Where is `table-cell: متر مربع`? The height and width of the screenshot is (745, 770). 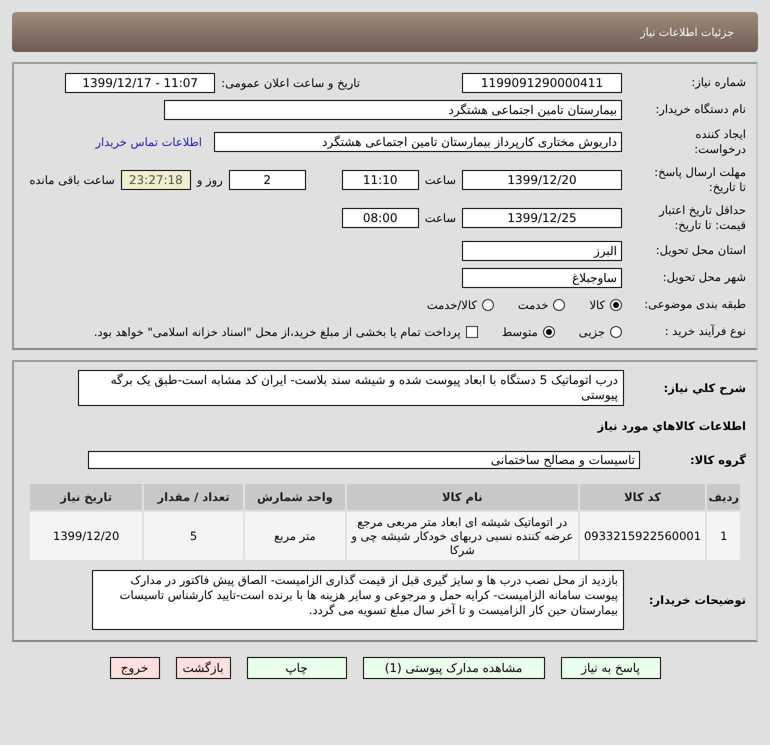 table-cell: متر مربع is located at coordinates (294, 536).